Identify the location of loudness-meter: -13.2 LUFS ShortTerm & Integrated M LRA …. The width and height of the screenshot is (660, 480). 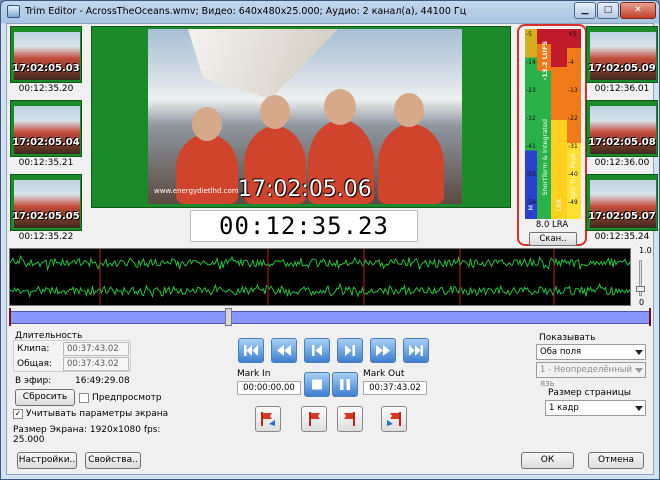
(552, 135).